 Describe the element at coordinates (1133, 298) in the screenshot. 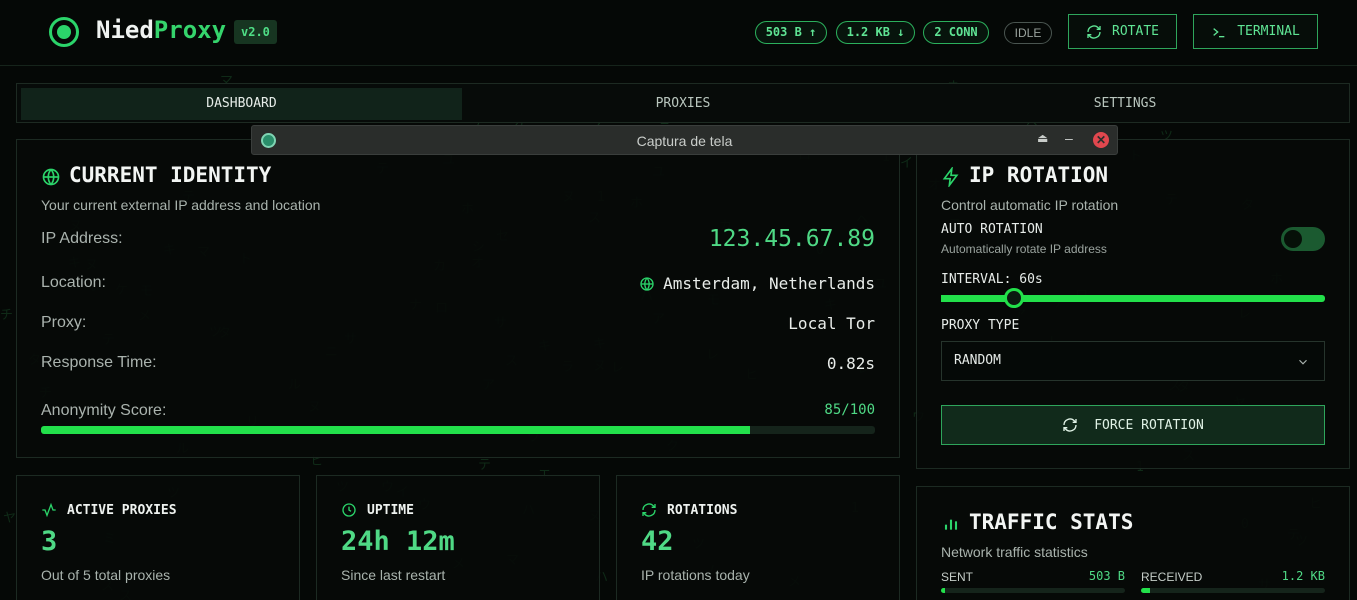

I see `interval-slider` at that location.